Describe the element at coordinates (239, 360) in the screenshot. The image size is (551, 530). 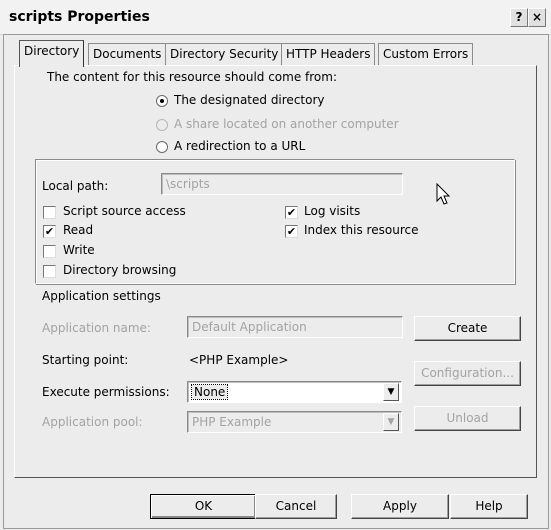
I see `starting-point-value: <PHP Example>` at that location.